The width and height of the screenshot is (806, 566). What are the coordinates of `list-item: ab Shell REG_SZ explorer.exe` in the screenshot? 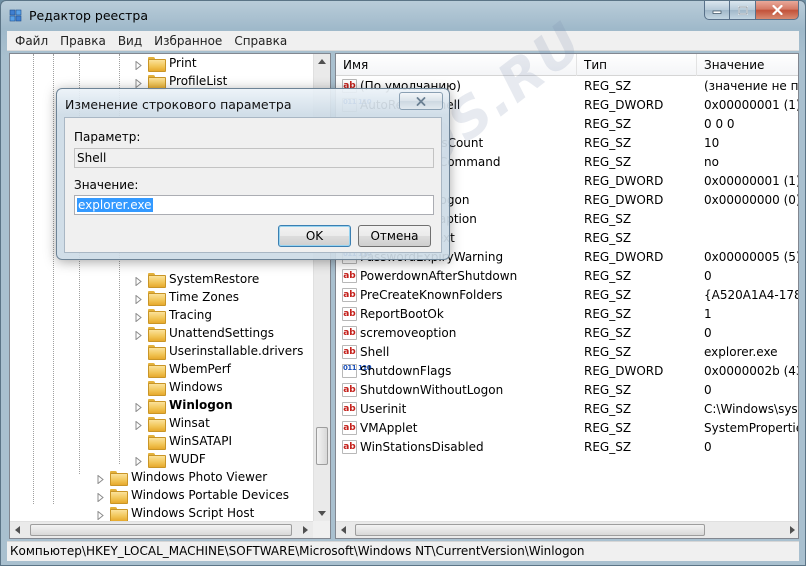 It's located at (567, 352).